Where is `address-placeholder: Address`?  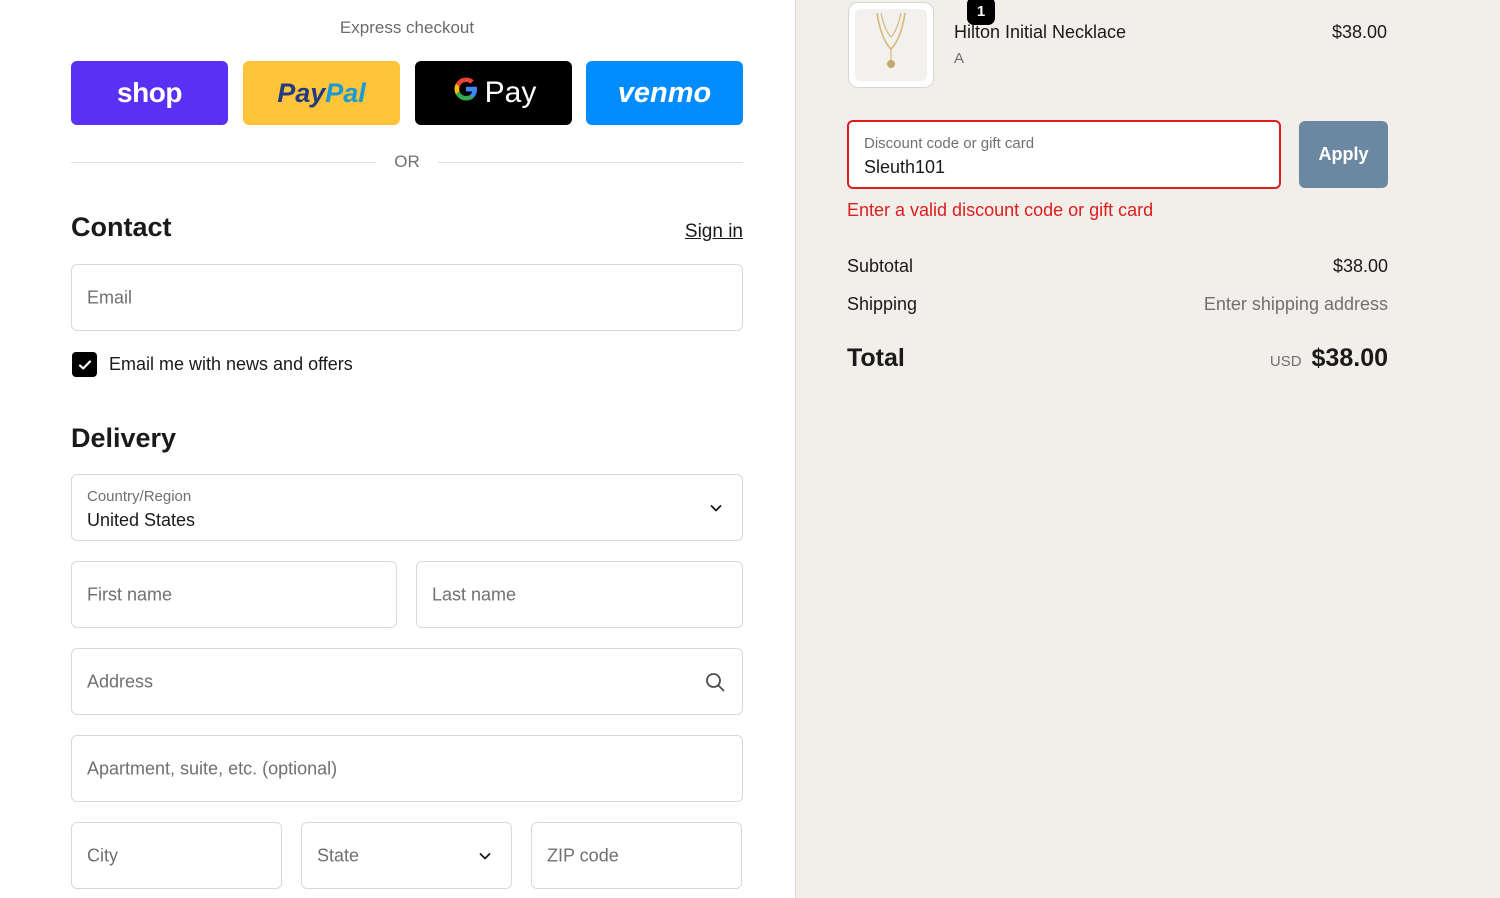 address-placeholder: Address is located at coordinates (120, 681).